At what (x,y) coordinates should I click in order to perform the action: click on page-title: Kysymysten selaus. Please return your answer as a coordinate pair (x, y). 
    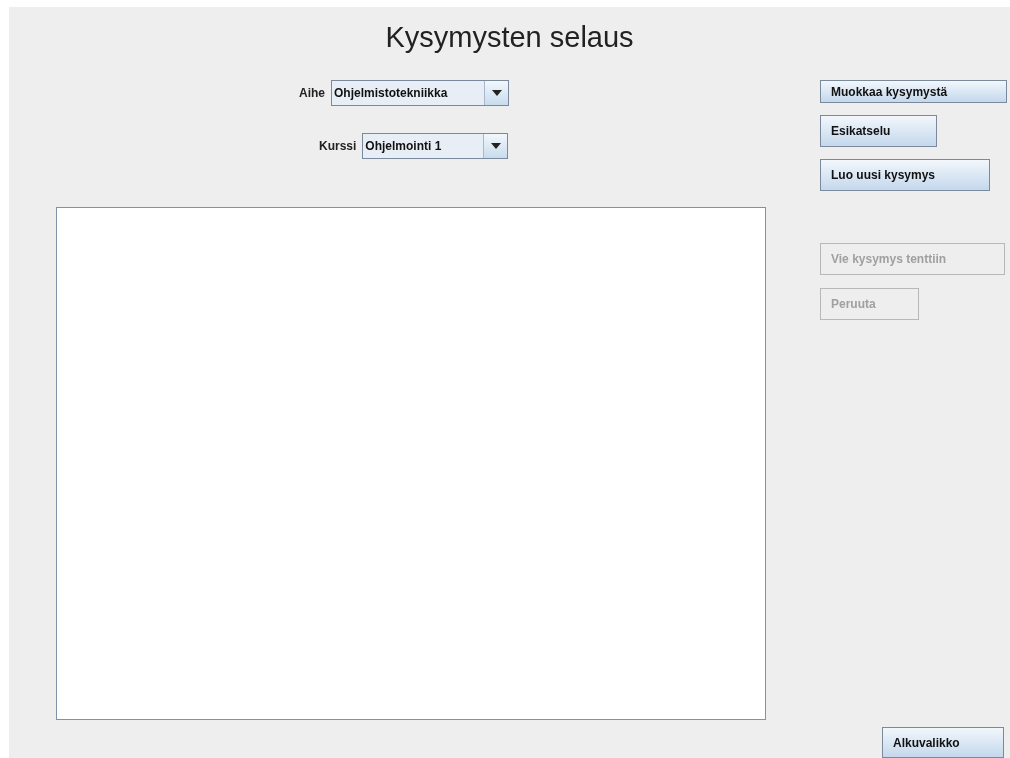
    Looking at the image, I should click on (509, 37).